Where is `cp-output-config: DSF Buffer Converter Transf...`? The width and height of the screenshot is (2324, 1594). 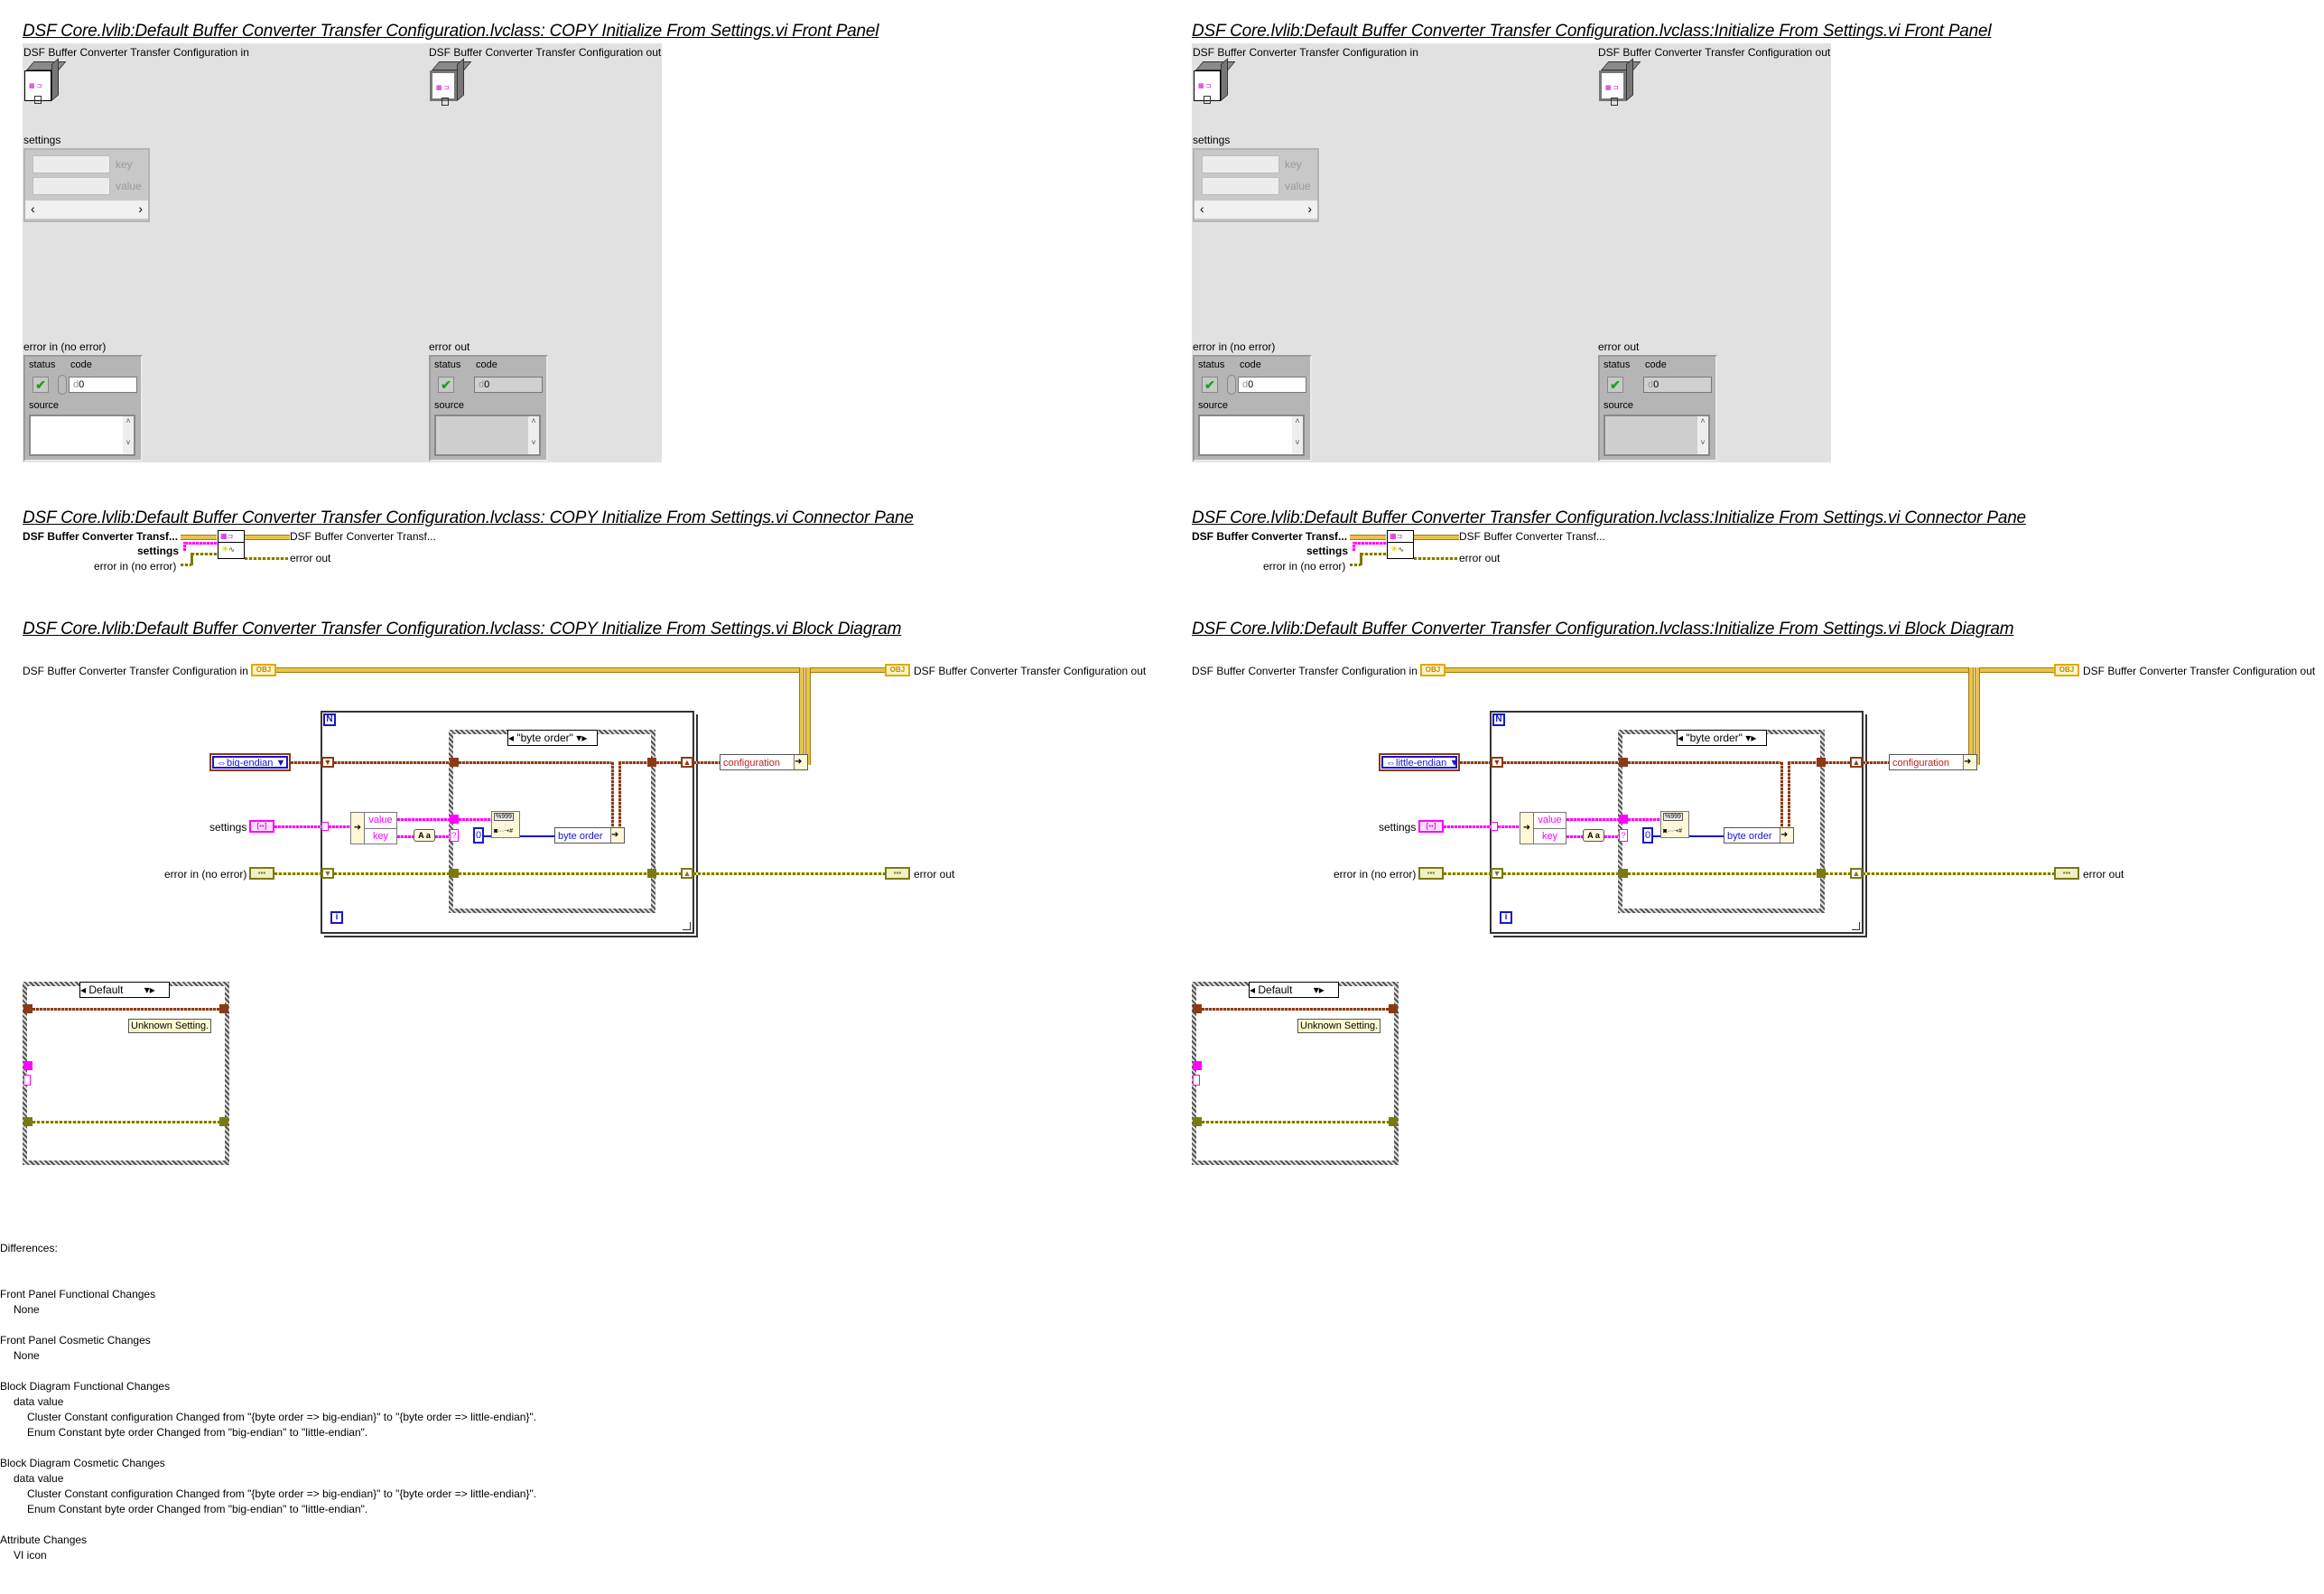 cp-output-config: DSF Buffer Converter Transf... is located at coordinates (363, 536).